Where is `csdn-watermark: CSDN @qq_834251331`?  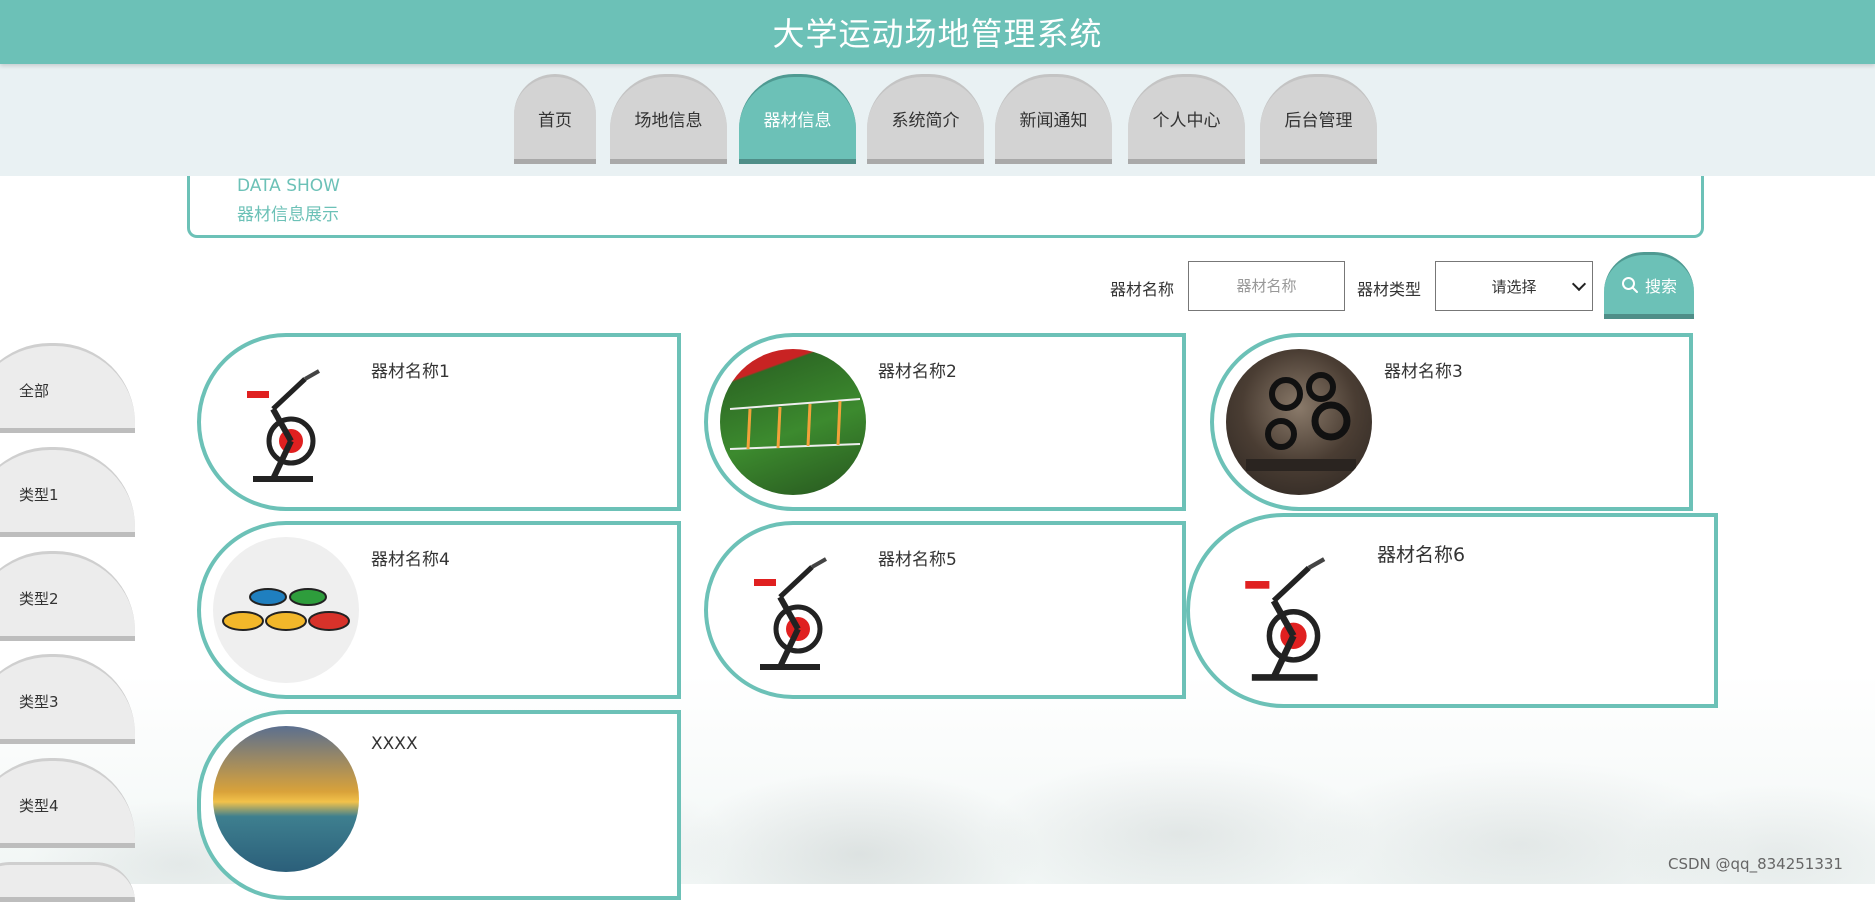
csdn-watermark: CSDN @qq_834251331 is located at coordinates (1755, 864).